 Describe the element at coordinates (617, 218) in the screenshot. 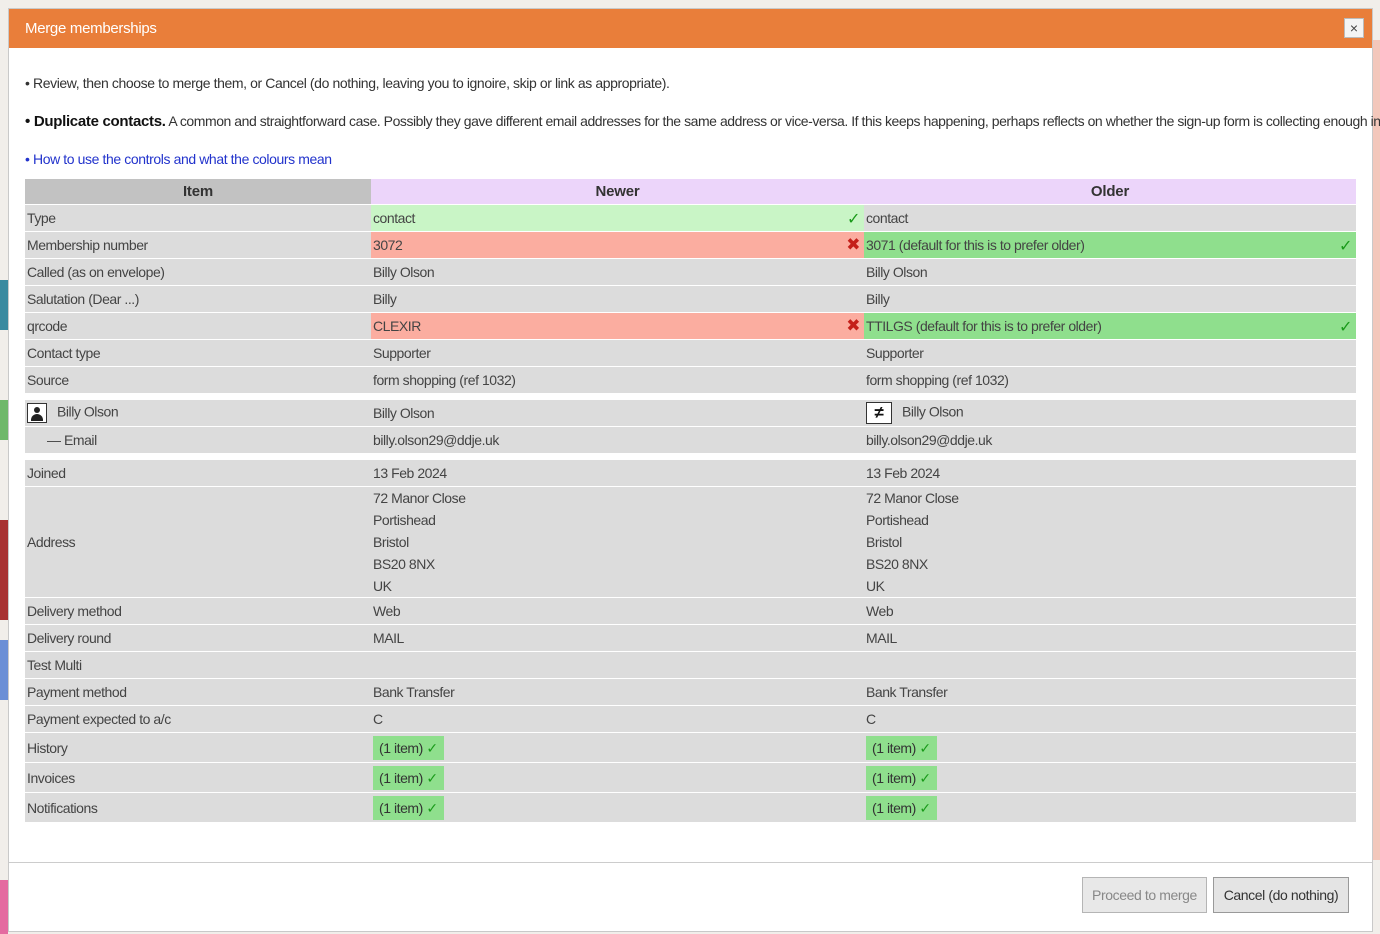

I see `type-newer-cell: contact ✓` at that location.